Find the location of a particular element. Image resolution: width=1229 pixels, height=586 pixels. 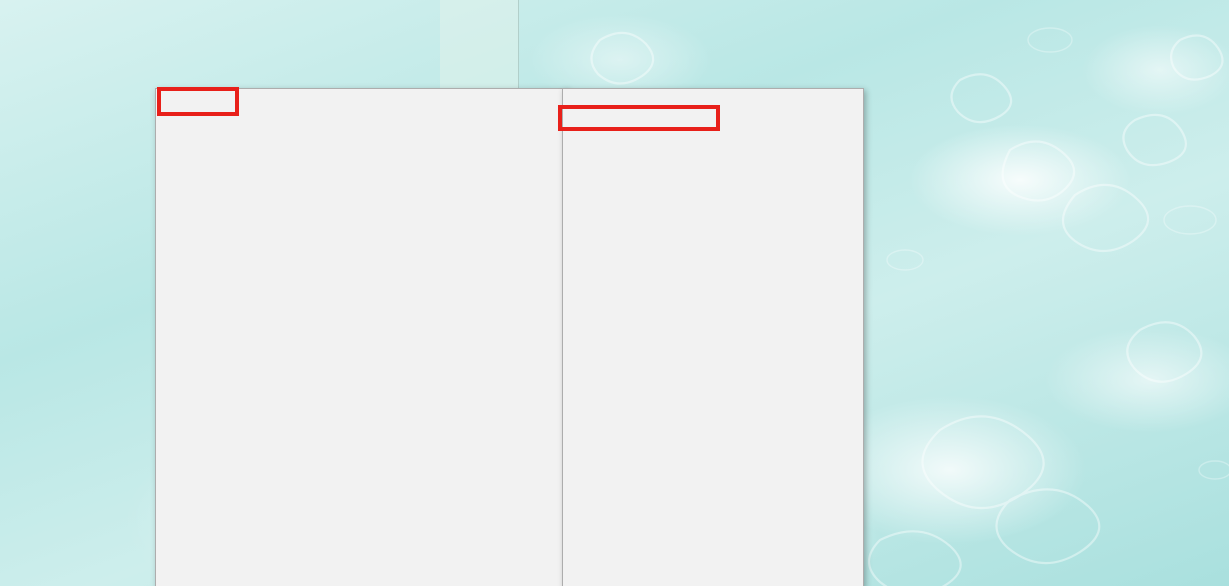

project-tree is located at coordinates (74, 293).